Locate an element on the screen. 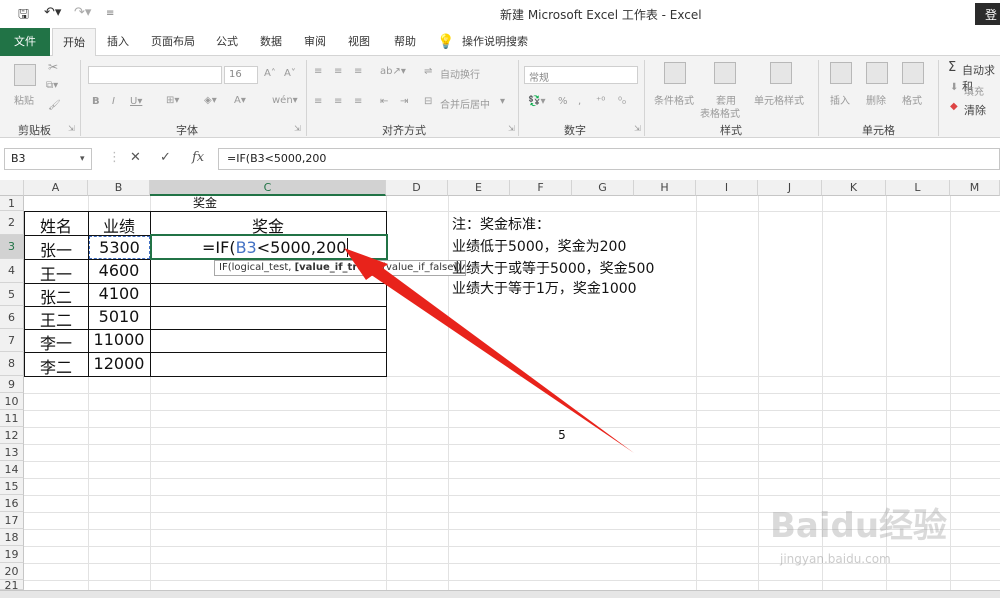 The height and width of the screenshot is (598, 1000). increase-indent-icon: ⇥ is located at coordinates (404, 101).